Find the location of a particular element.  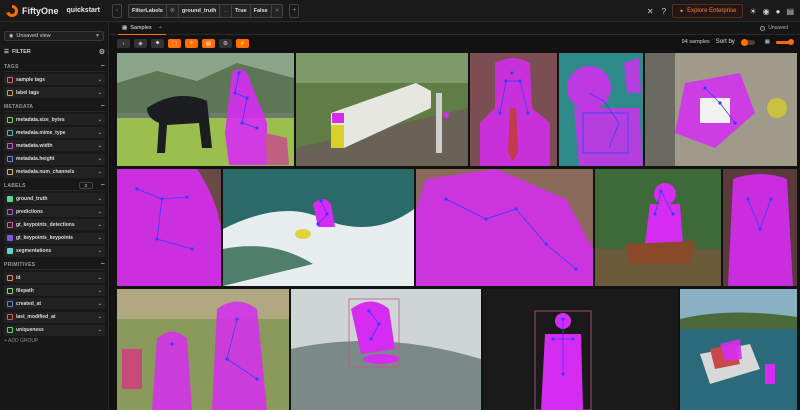

sidebar-field-filepath: filepath ⌄ is located at coordinates (54, 291).